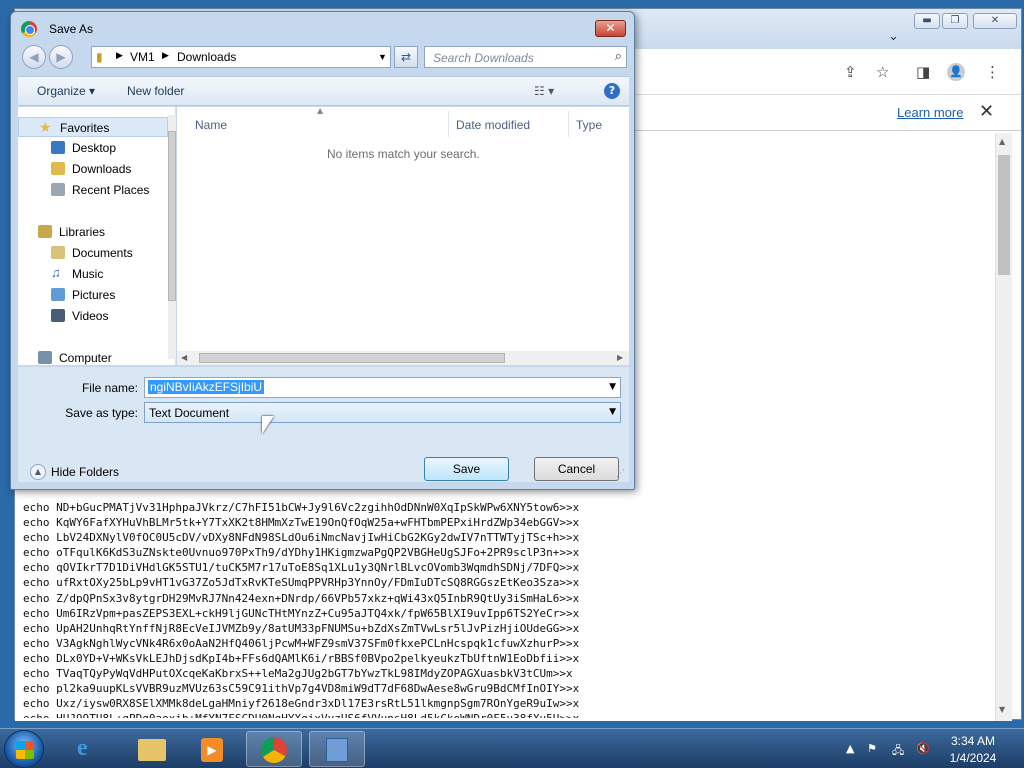 The image size is (1024, 768). Describe the element at coordinates (893, 36) in the screenshot. I see `tab-search-icon: ⌄` at that location.